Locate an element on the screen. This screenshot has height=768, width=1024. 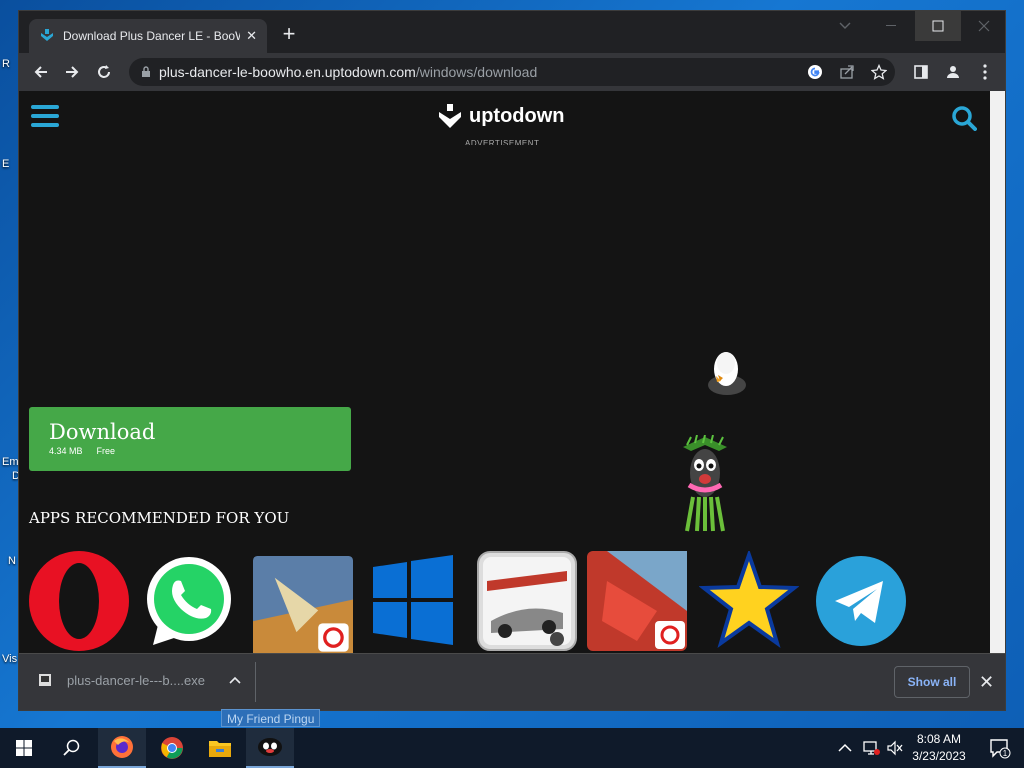
firefox-icon is located at coordinates (122, 747).